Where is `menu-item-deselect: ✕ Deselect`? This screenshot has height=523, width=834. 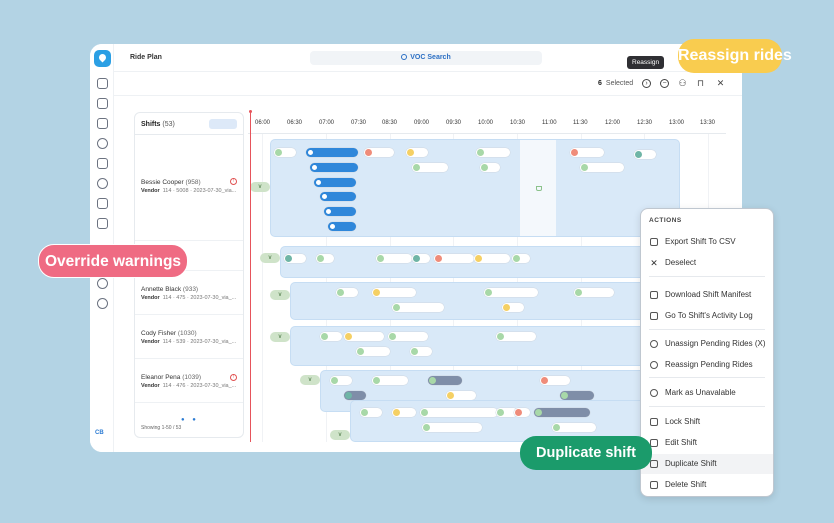 menu-item-deselect: ✕ Deselect is located at coordinates (707, 263).